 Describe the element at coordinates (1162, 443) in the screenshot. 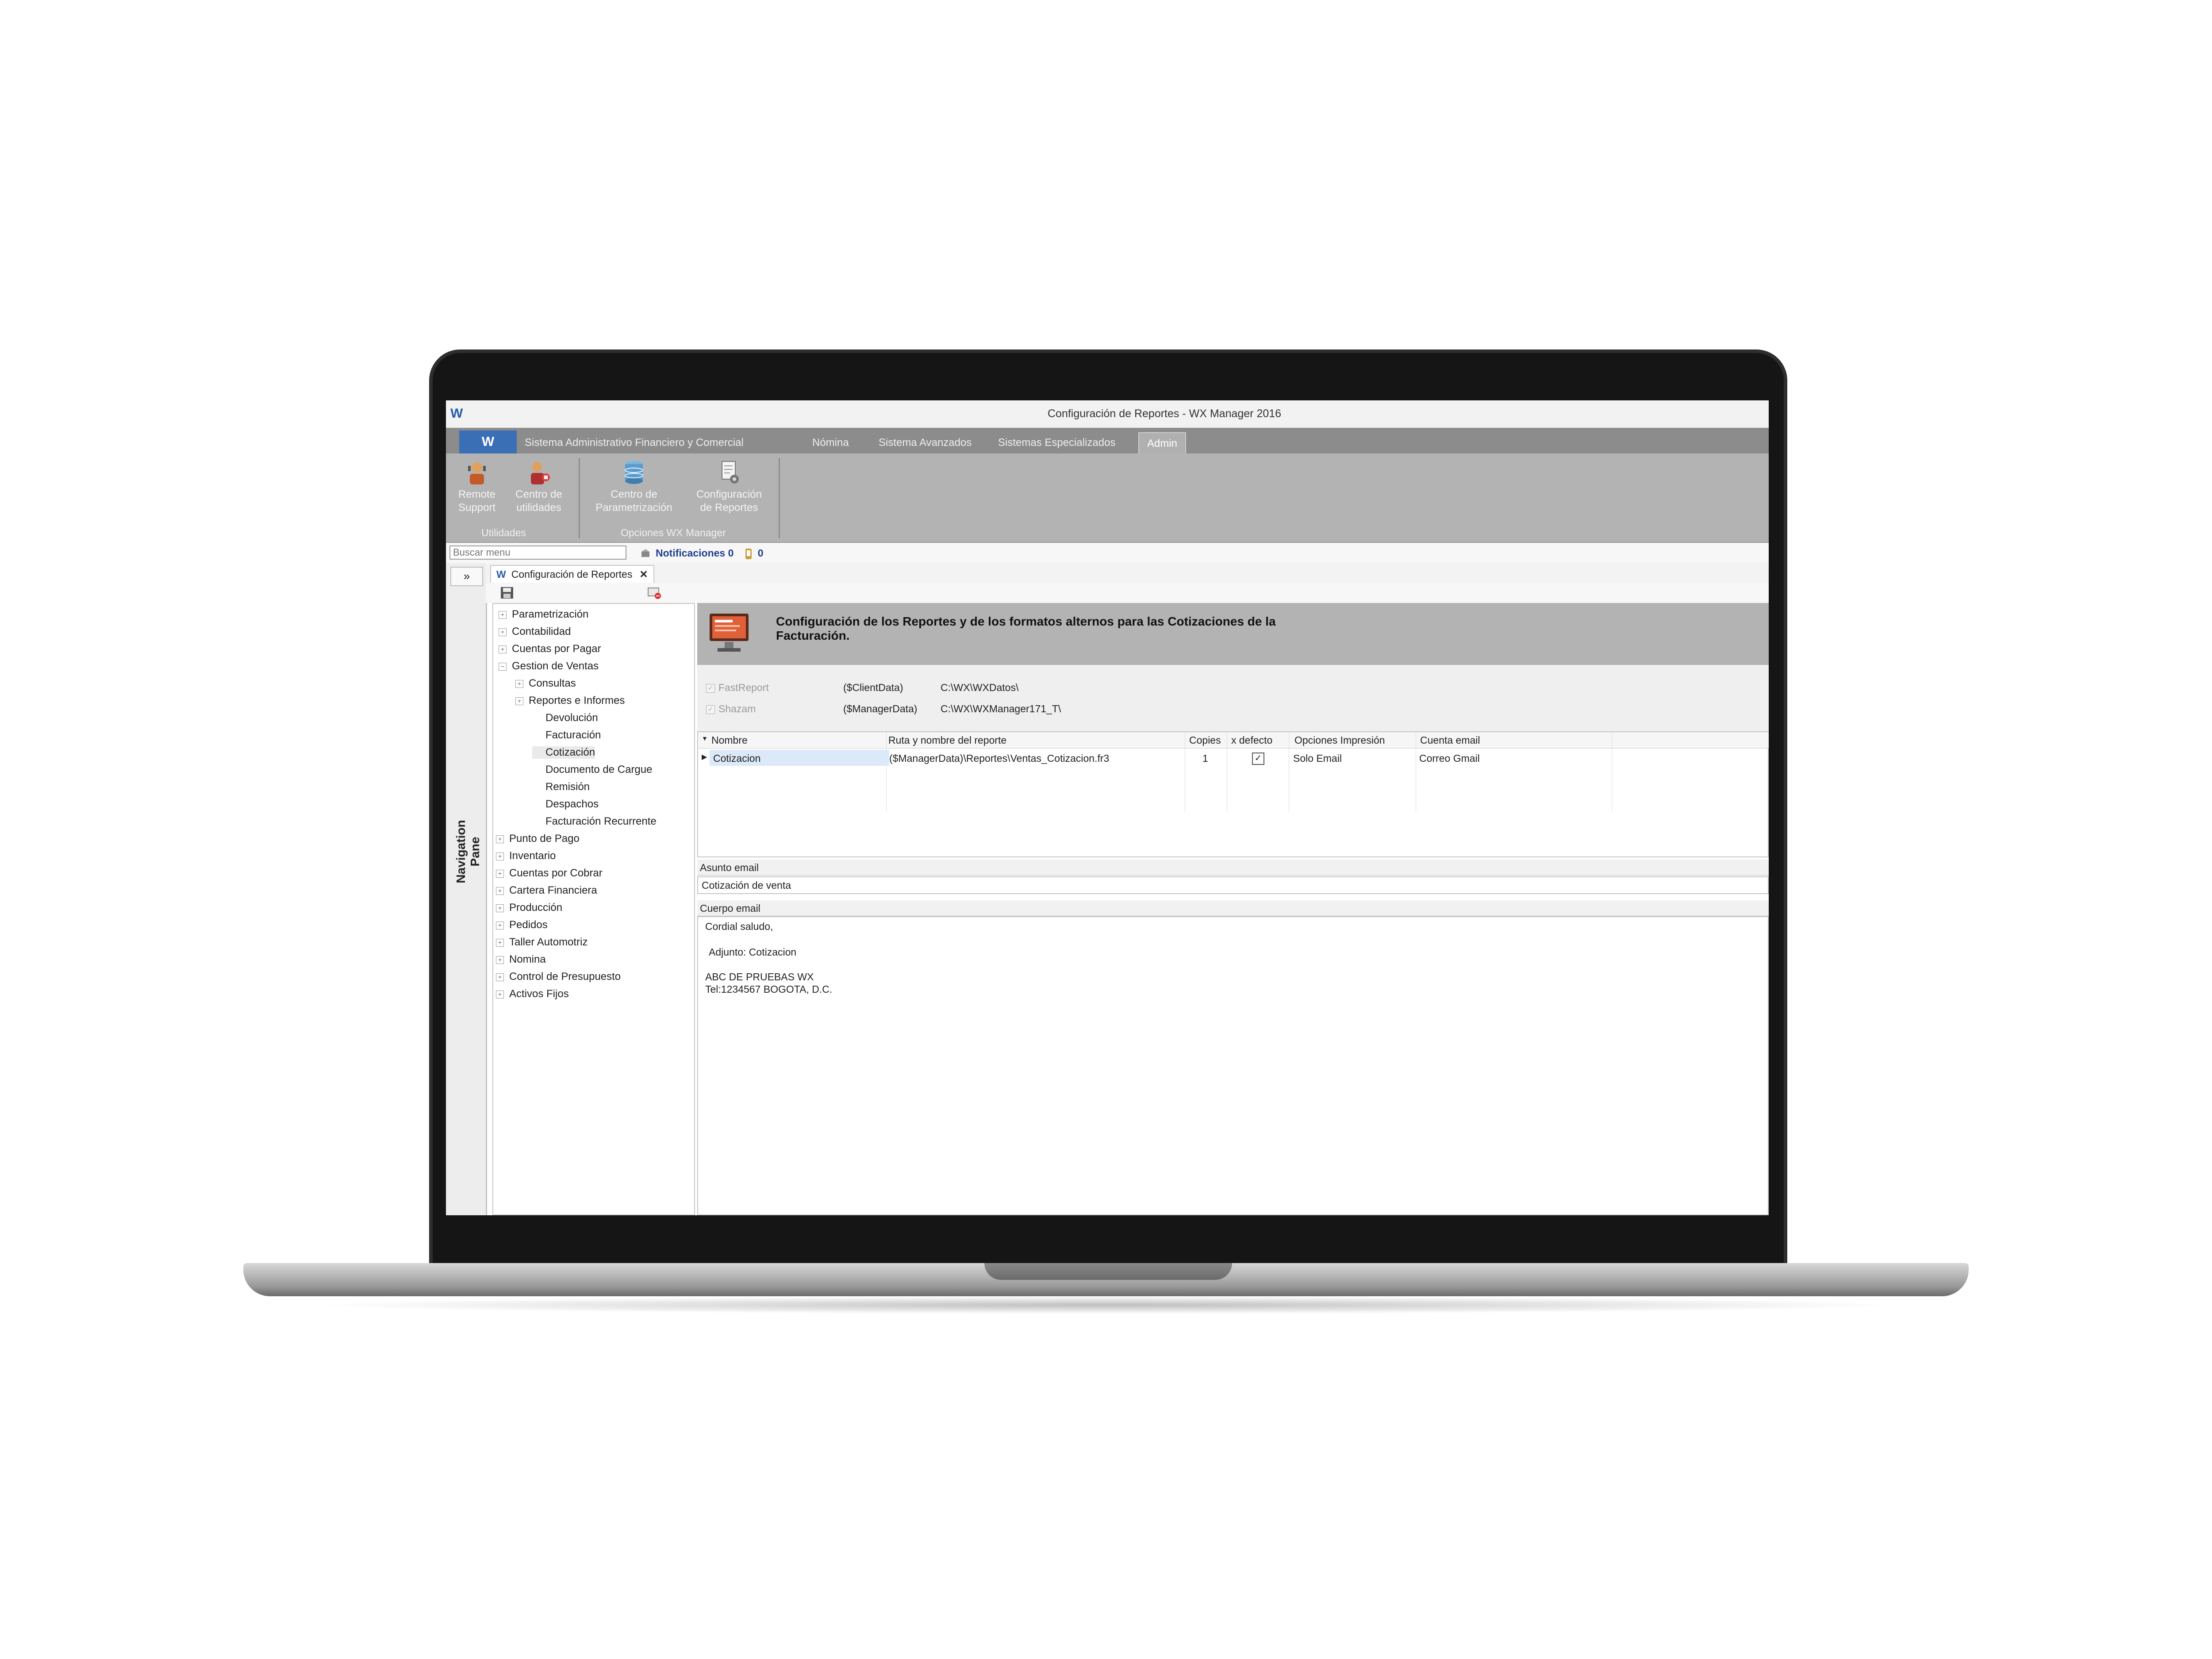

I see `tab-admin: Admin` at that location.